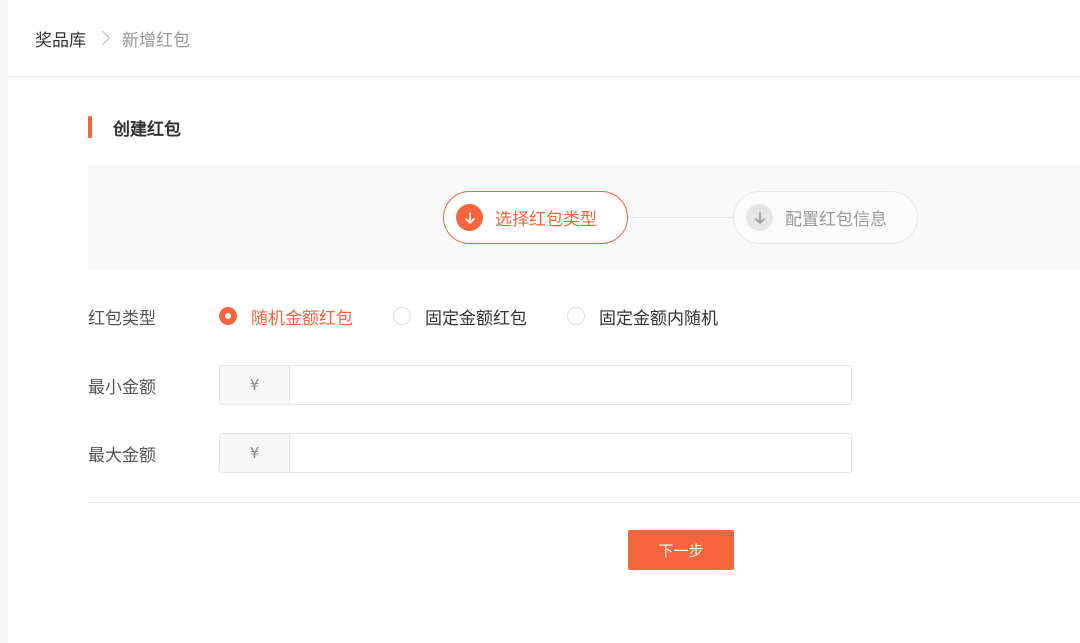 Image resolution: width=1080 pixels, height=643 pixels. Describe the element at coordinates (570, 453) in the screenshot. I see `max-amount-input` at that location.